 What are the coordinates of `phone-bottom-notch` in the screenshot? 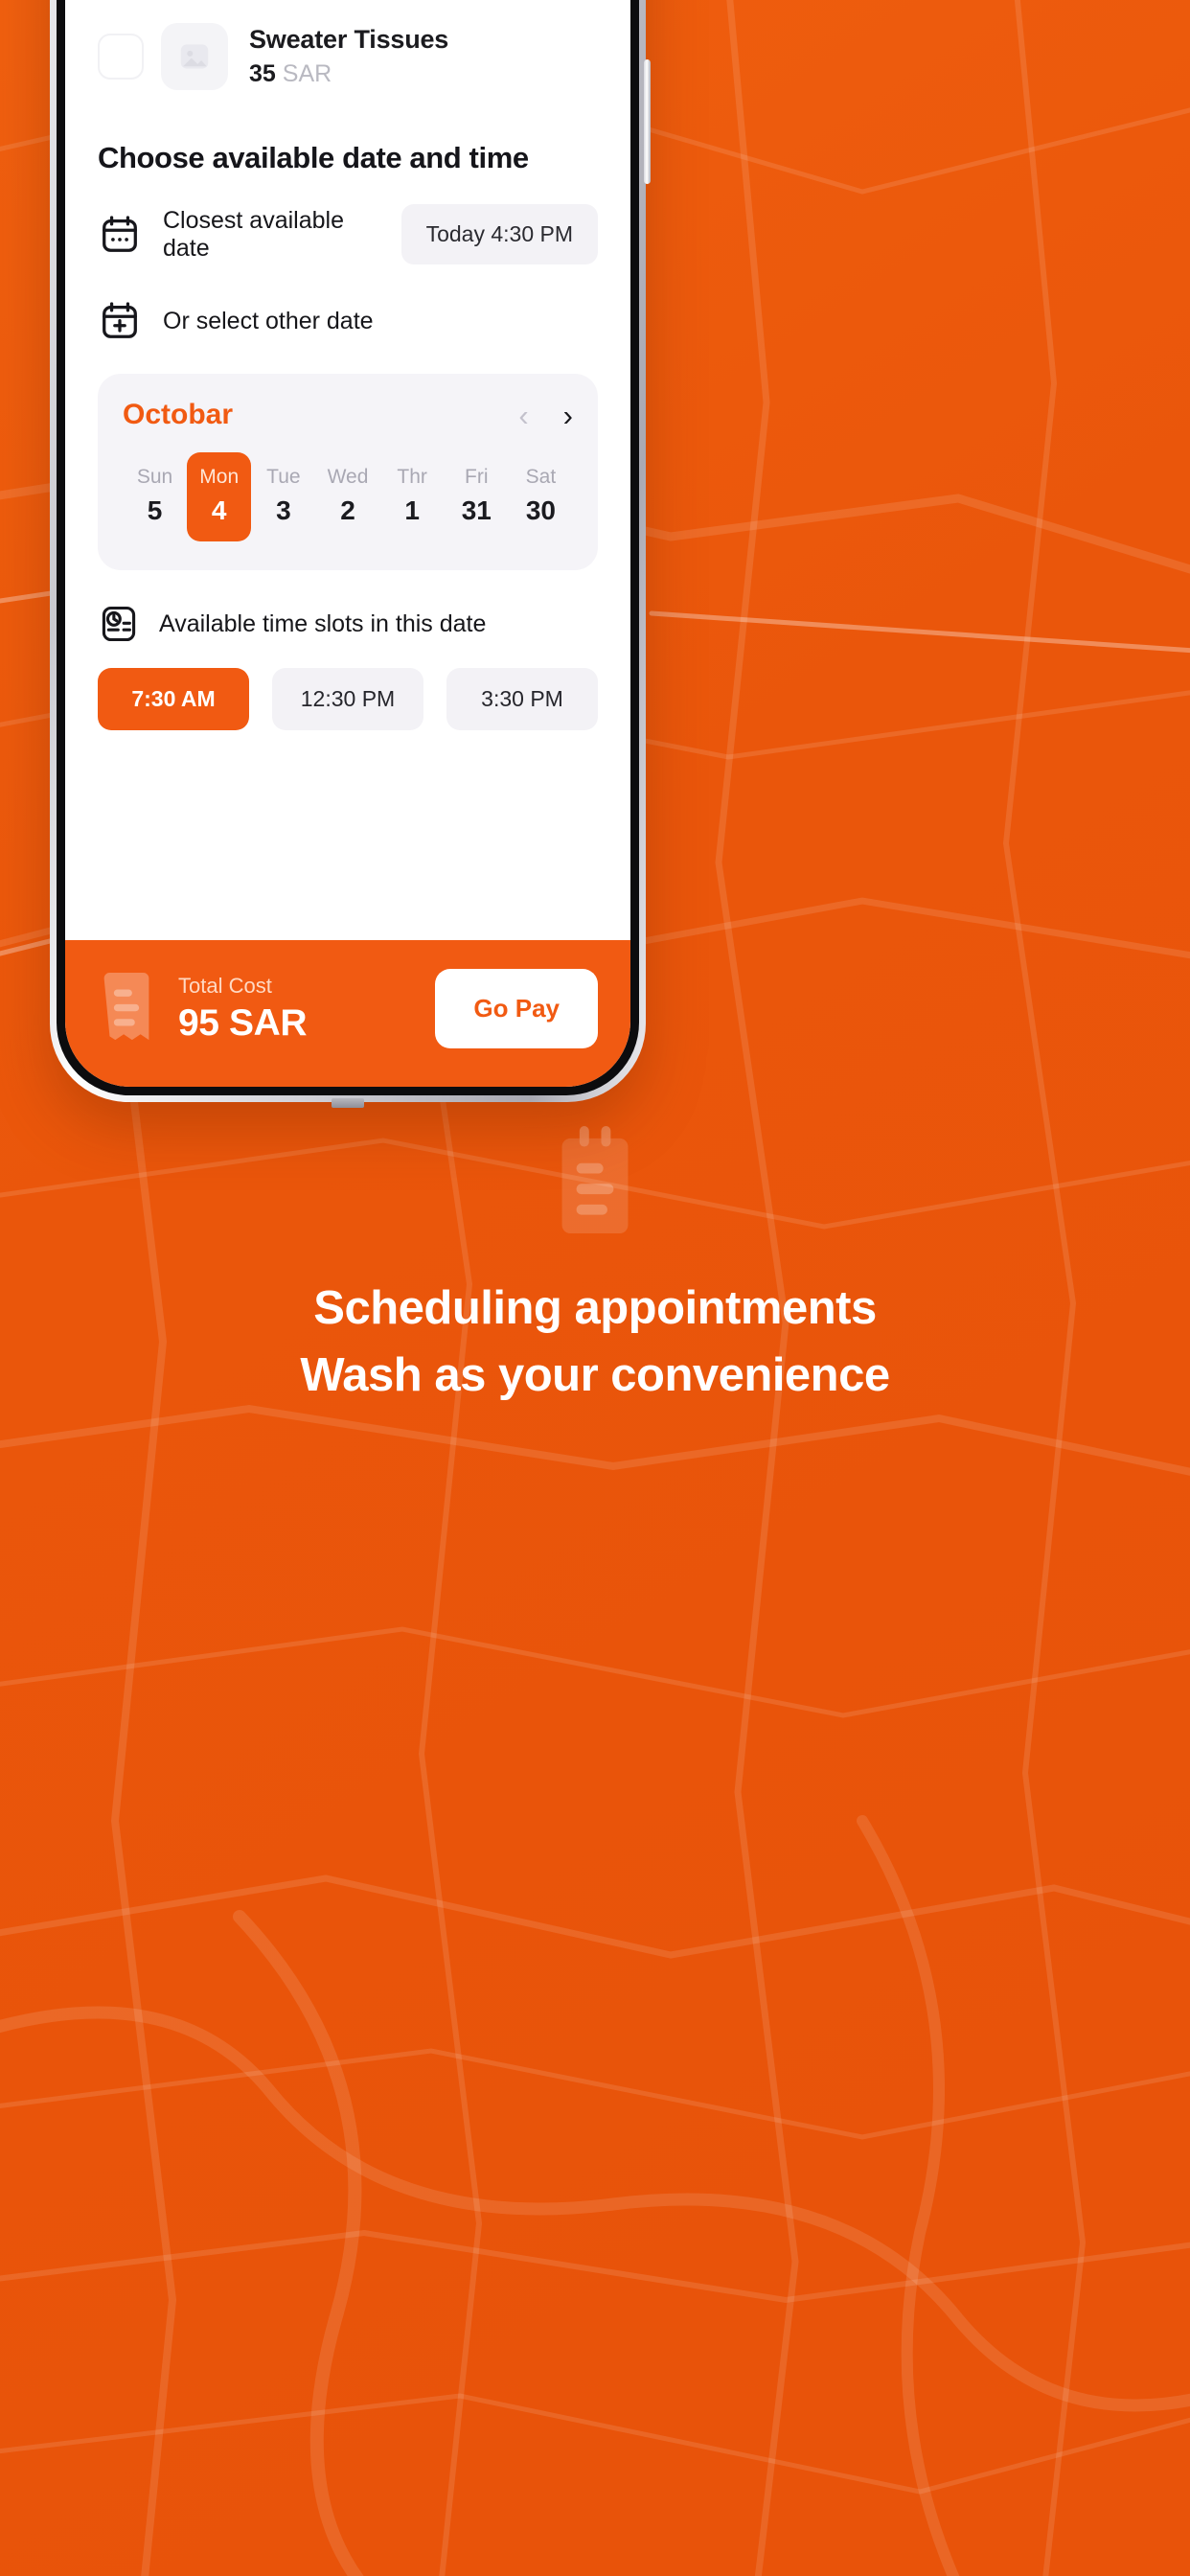 It's located at (348, 1103).